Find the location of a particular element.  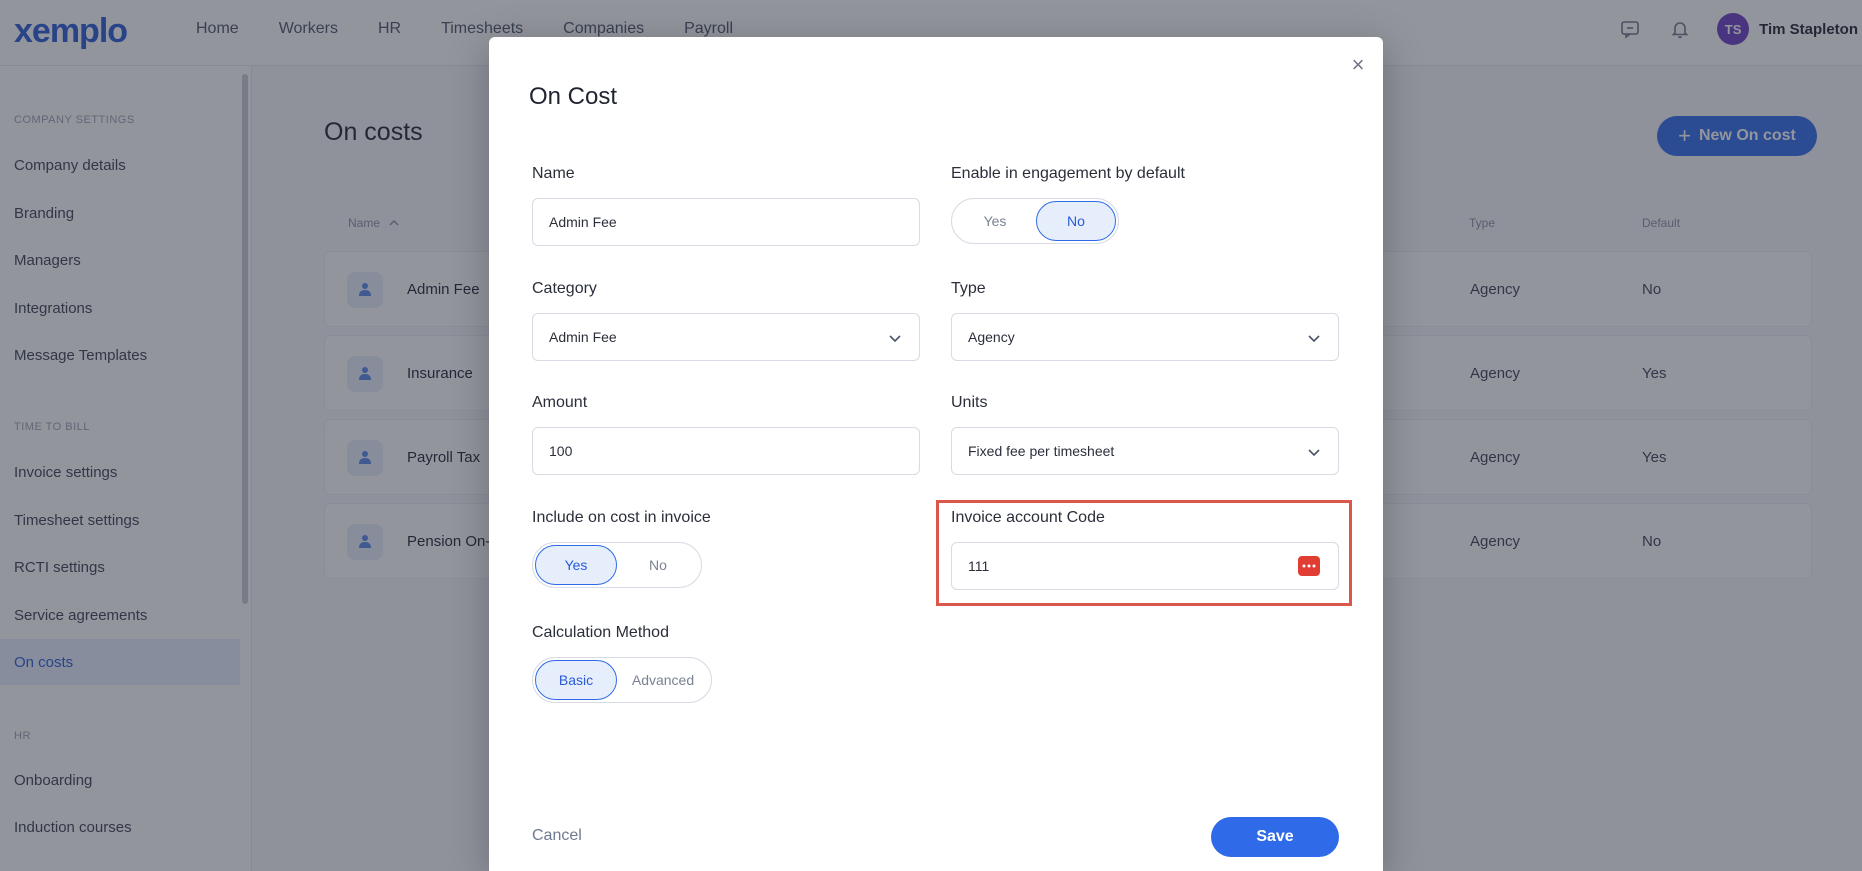

include-no-option: No is located at coordinates (658, 565).